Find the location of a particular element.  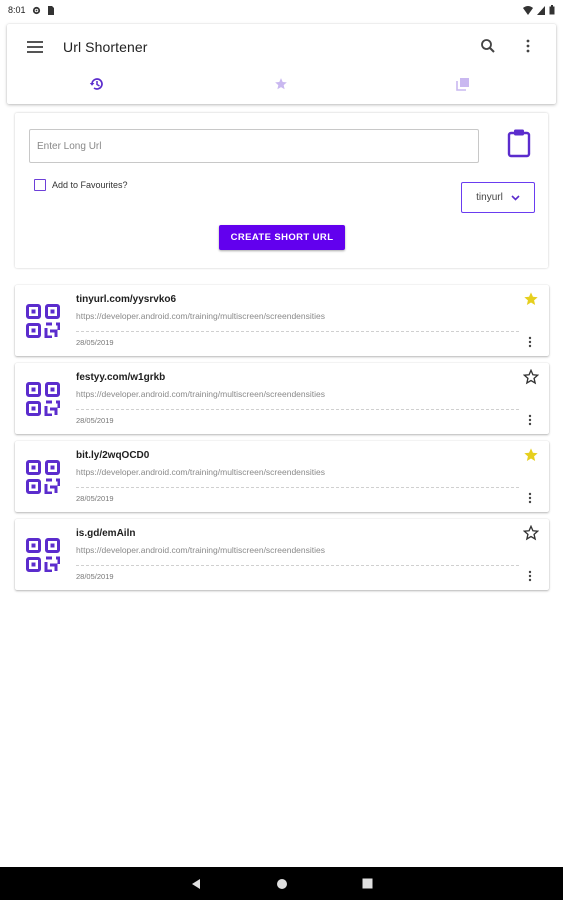

short-url-text: tinyurl.com/yysrvko6 is located at coordinates (126, 299).